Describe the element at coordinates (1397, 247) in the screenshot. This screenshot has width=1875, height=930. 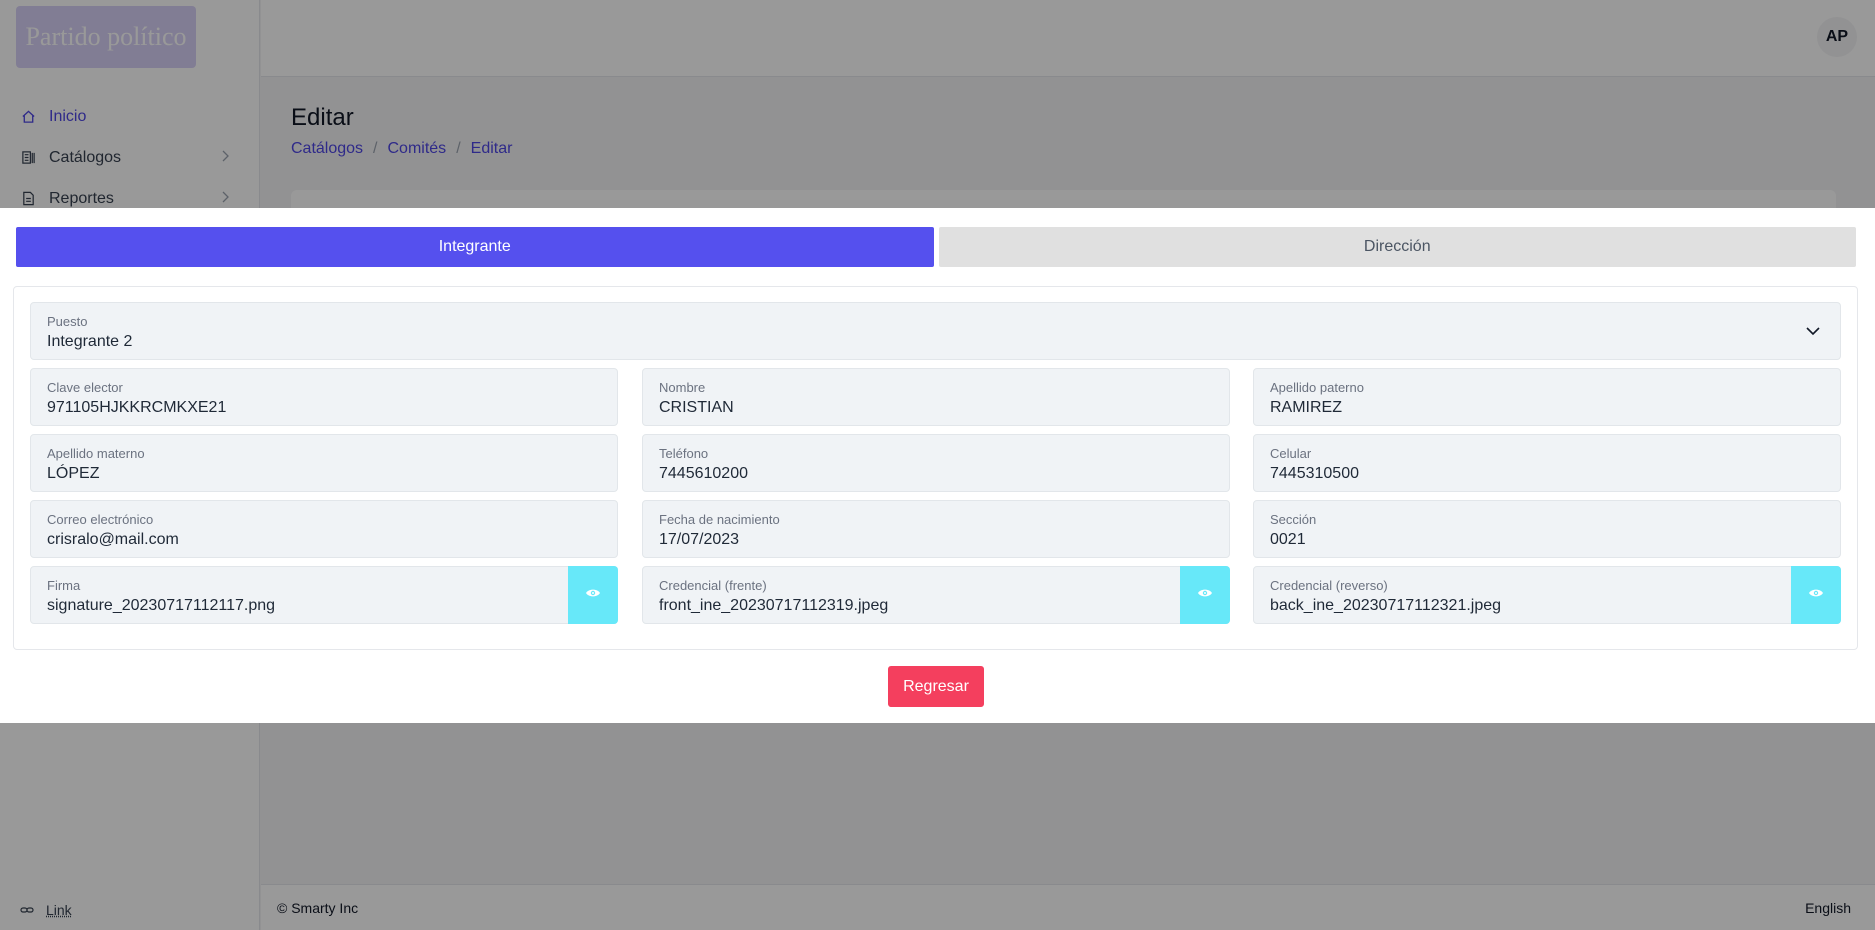
I see `tab-direccion: Dirección` at that location.